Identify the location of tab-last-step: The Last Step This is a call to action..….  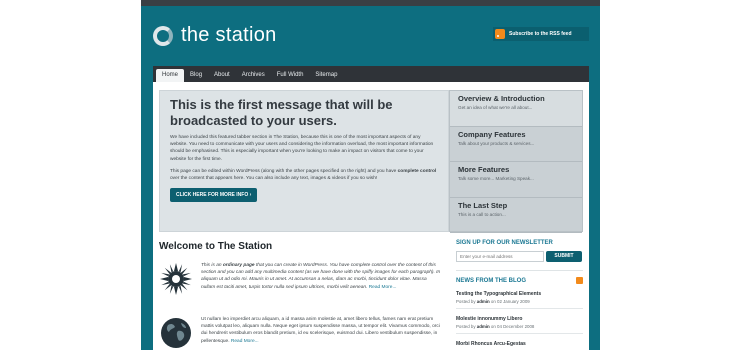
(516, 215).